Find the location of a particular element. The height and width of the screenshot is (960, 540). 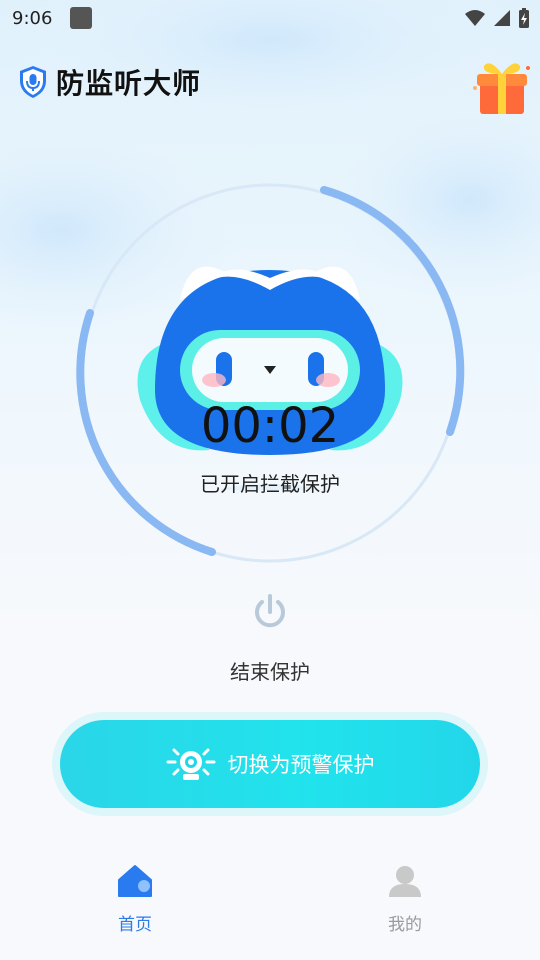

switch-button-label: 切换为预警保护 is located at coordinates (301, 765).